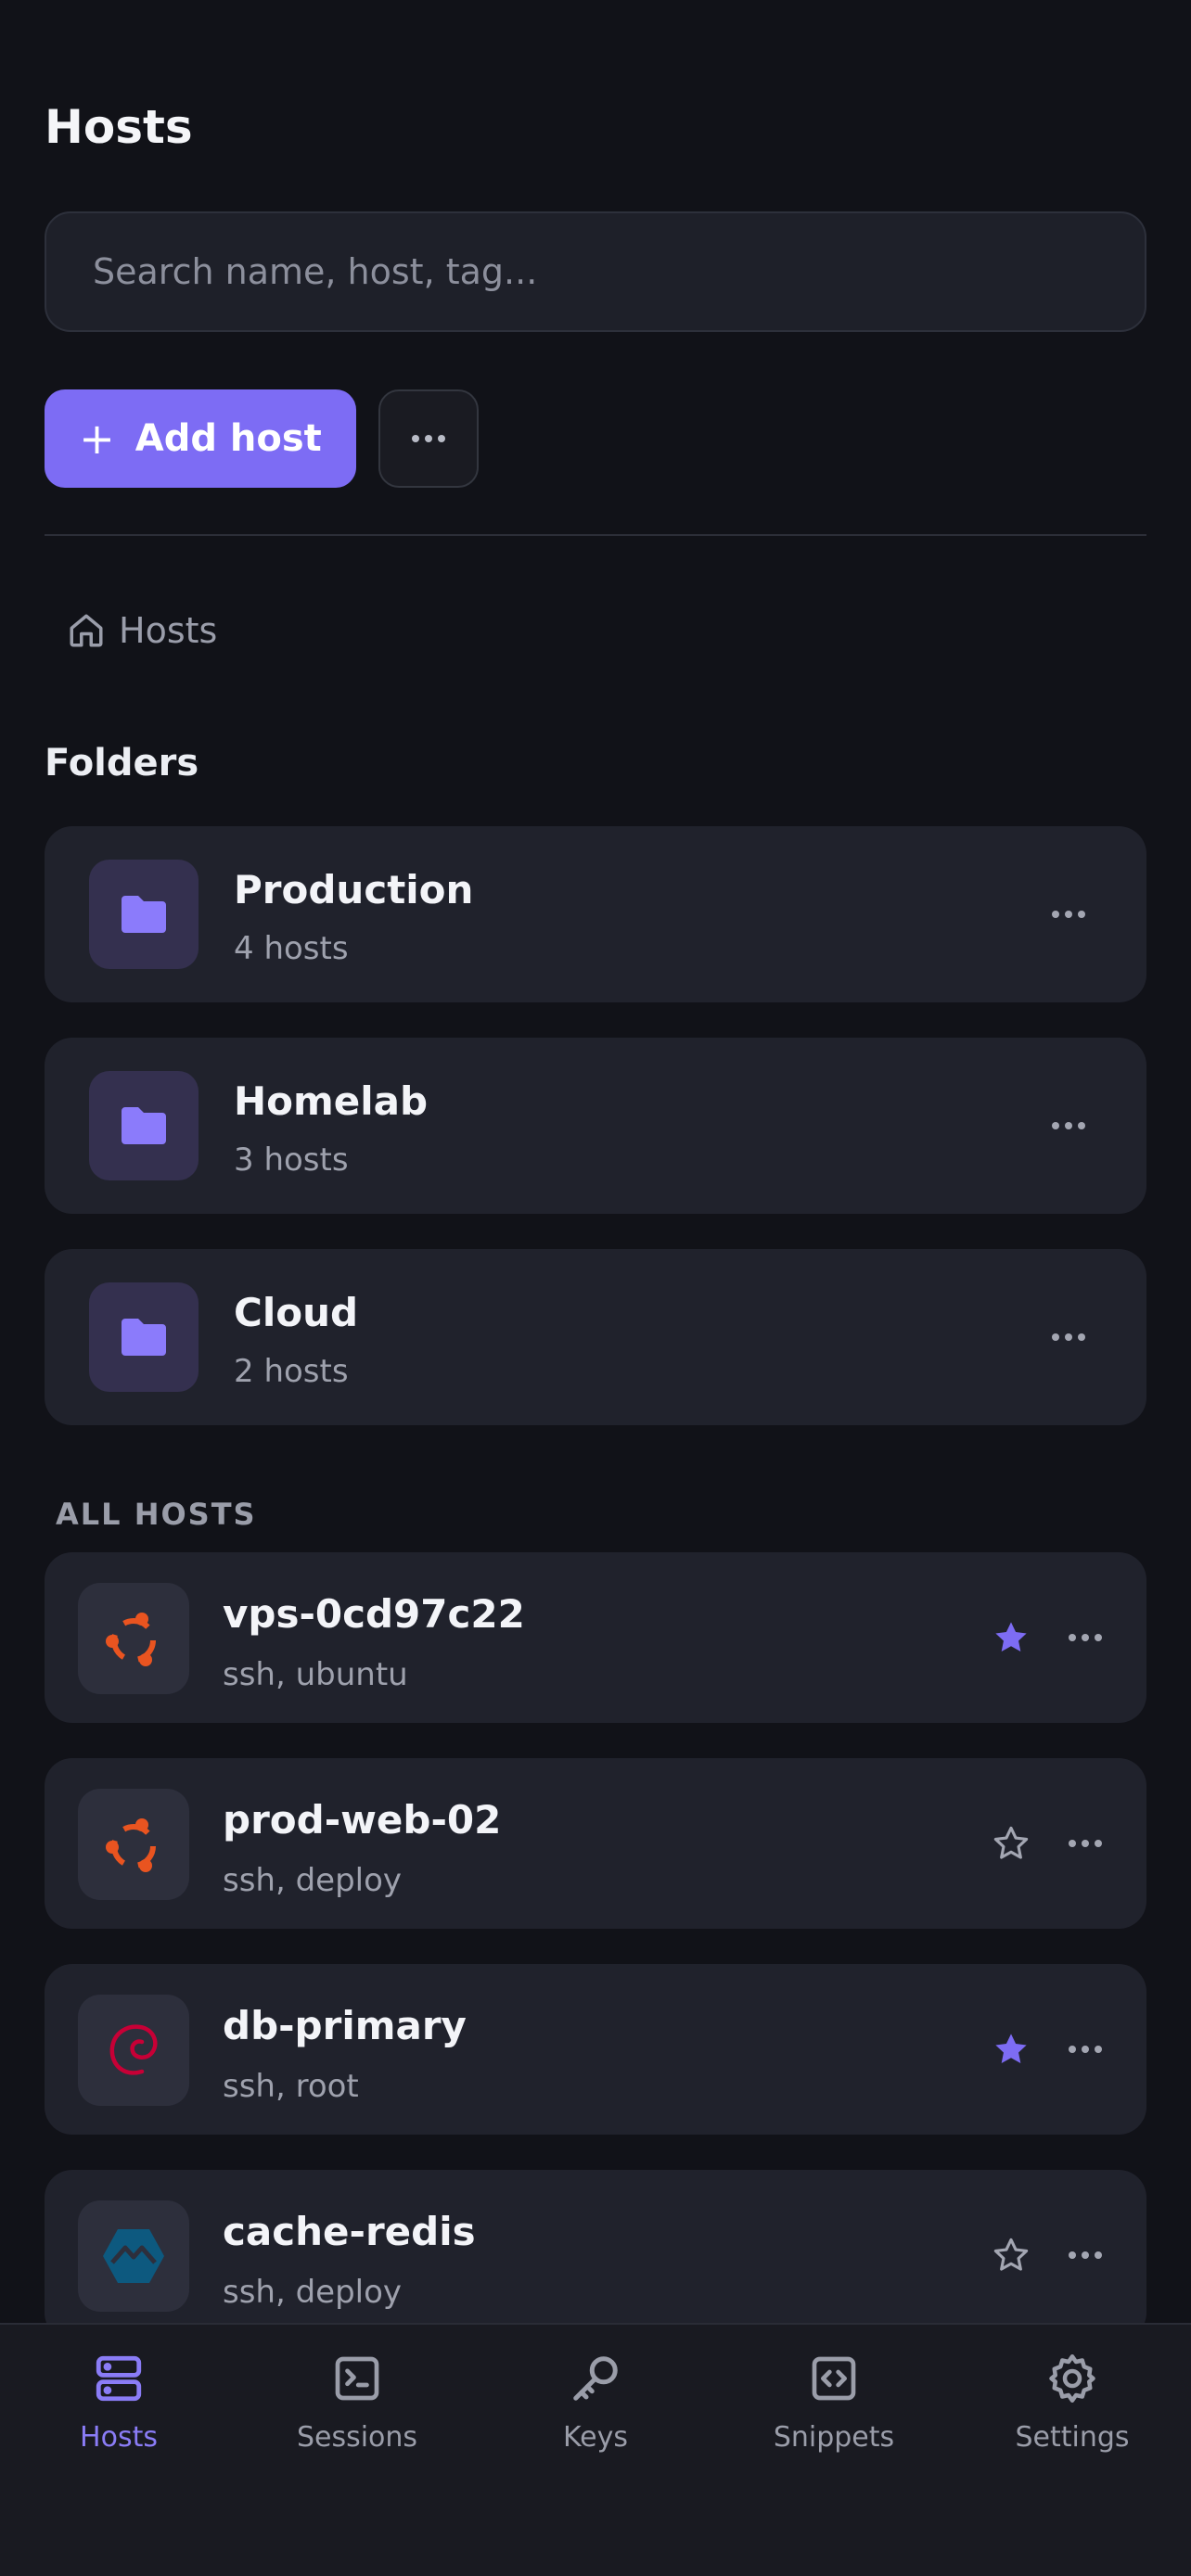  I want to click on add-host-label: Add host, so click(228, 438).